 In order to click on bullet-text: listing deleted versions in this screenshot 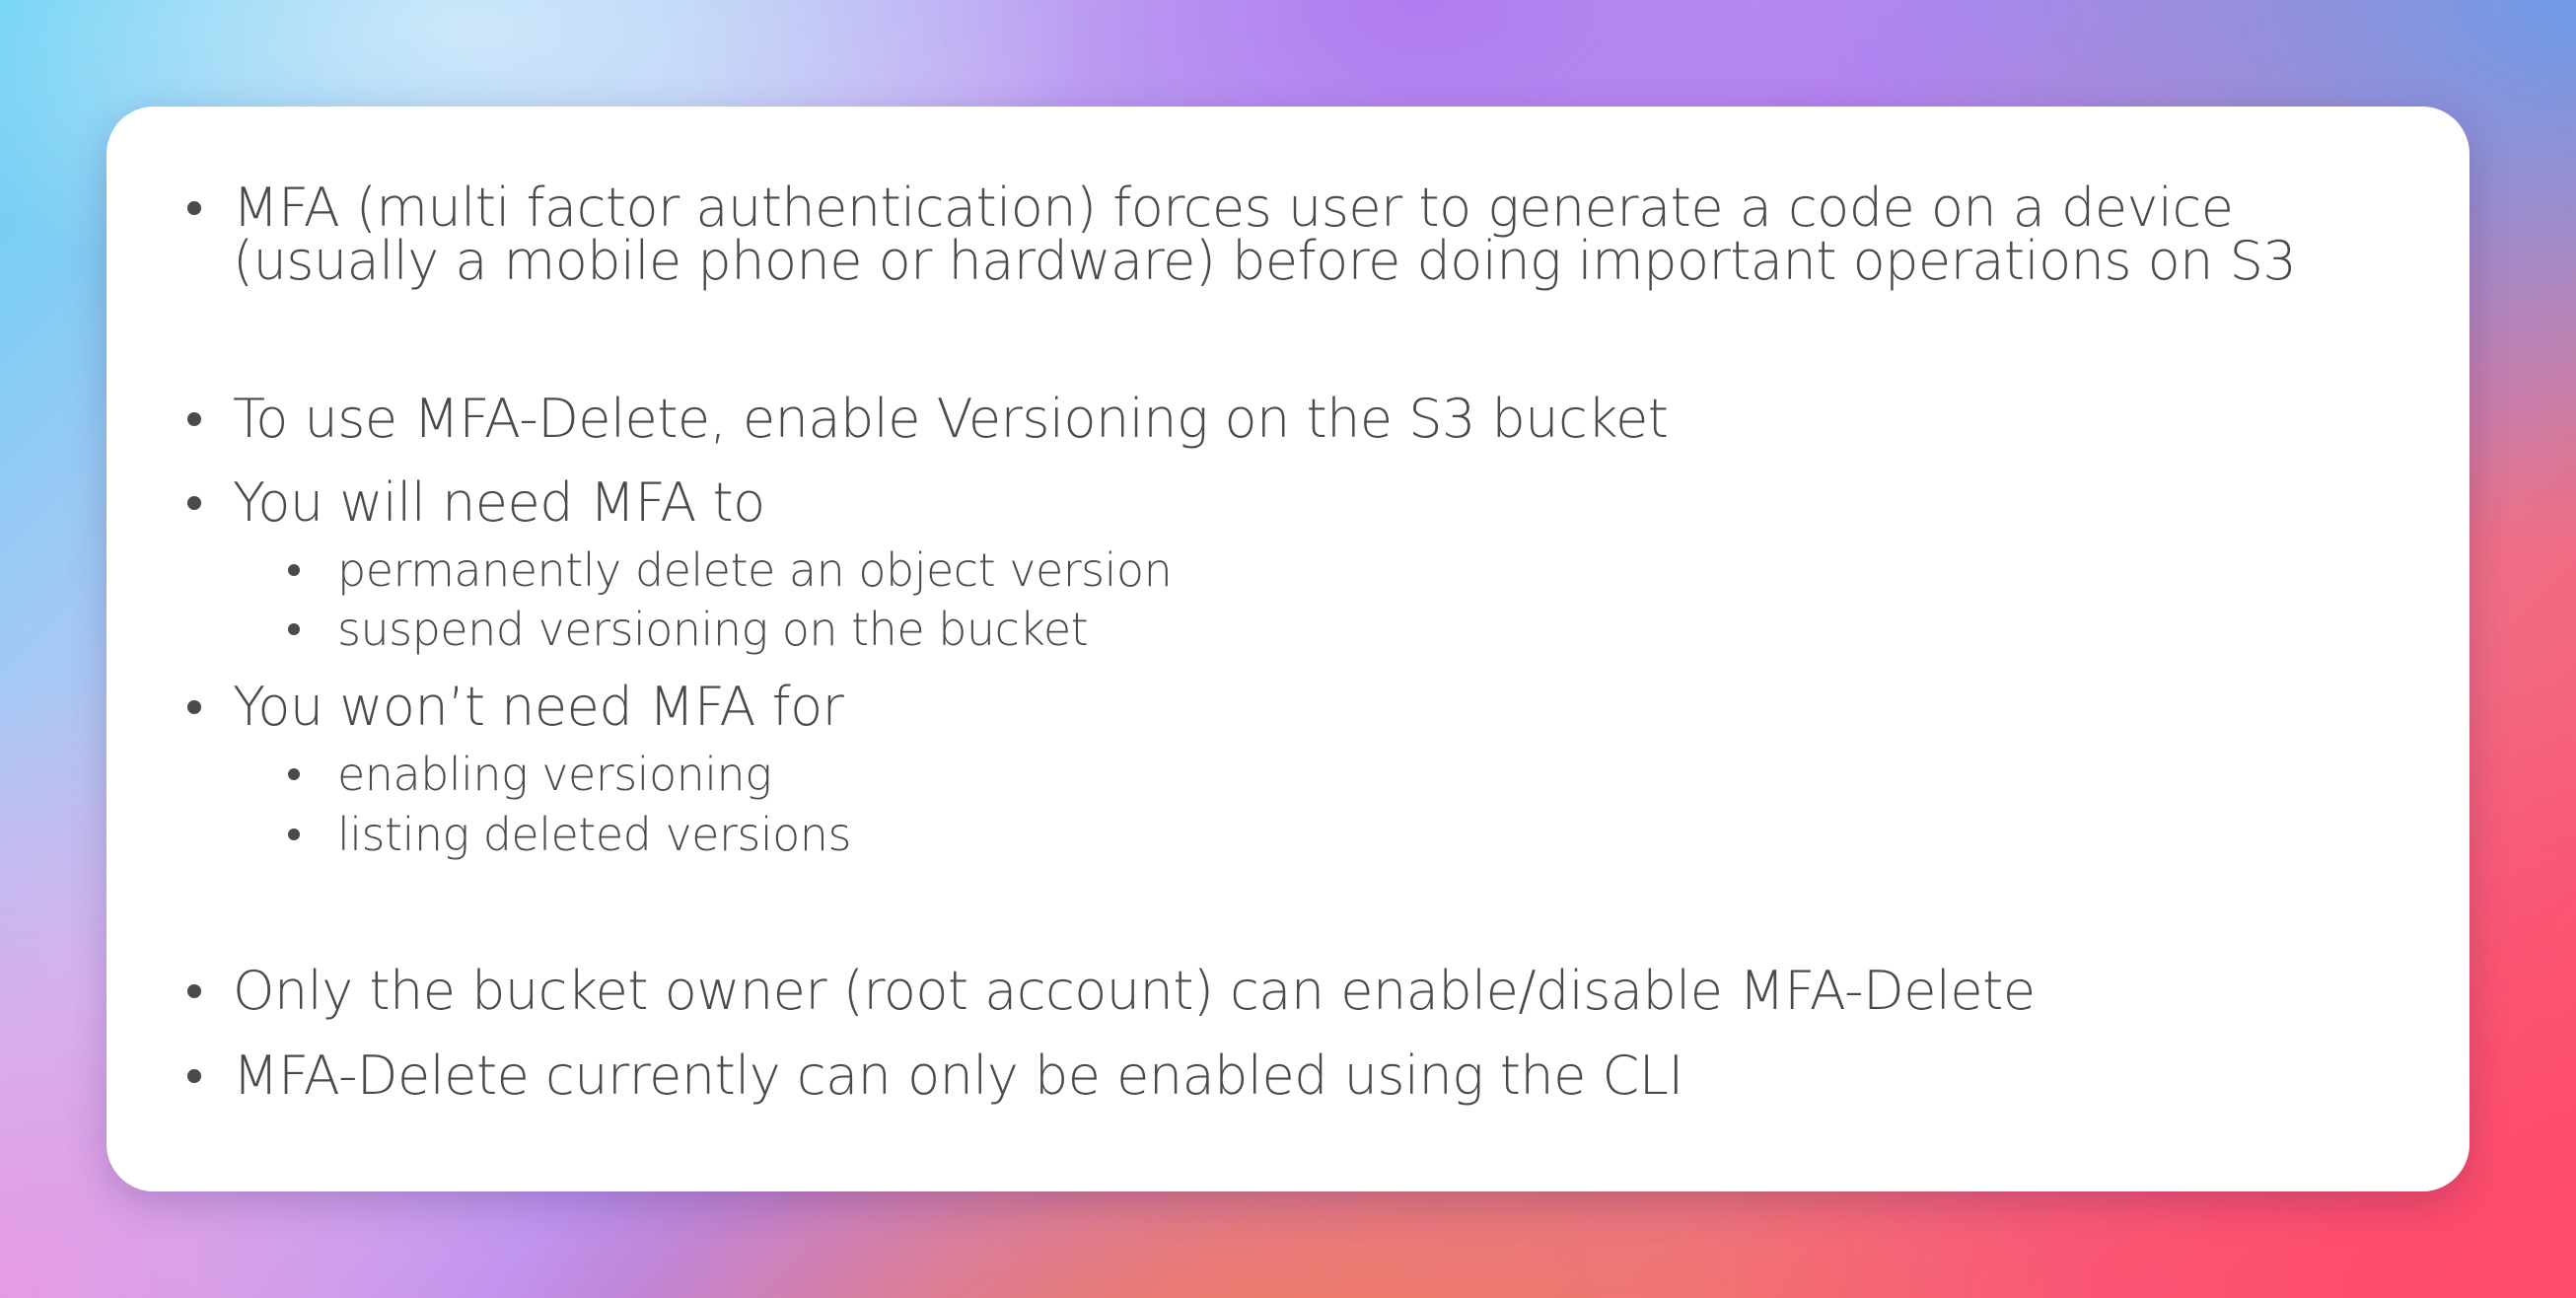, I will do `click(594, 835)`.